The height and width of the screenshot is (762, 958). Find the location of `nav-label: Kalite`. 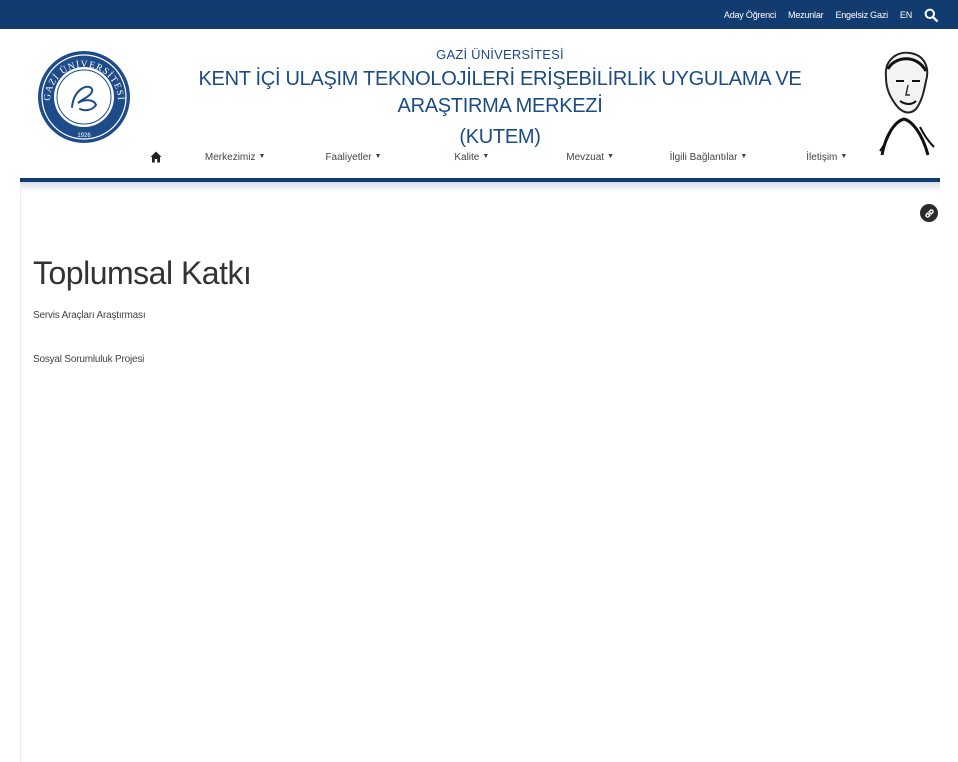

nav-label: Kalite is located at coordinates (467, 157).